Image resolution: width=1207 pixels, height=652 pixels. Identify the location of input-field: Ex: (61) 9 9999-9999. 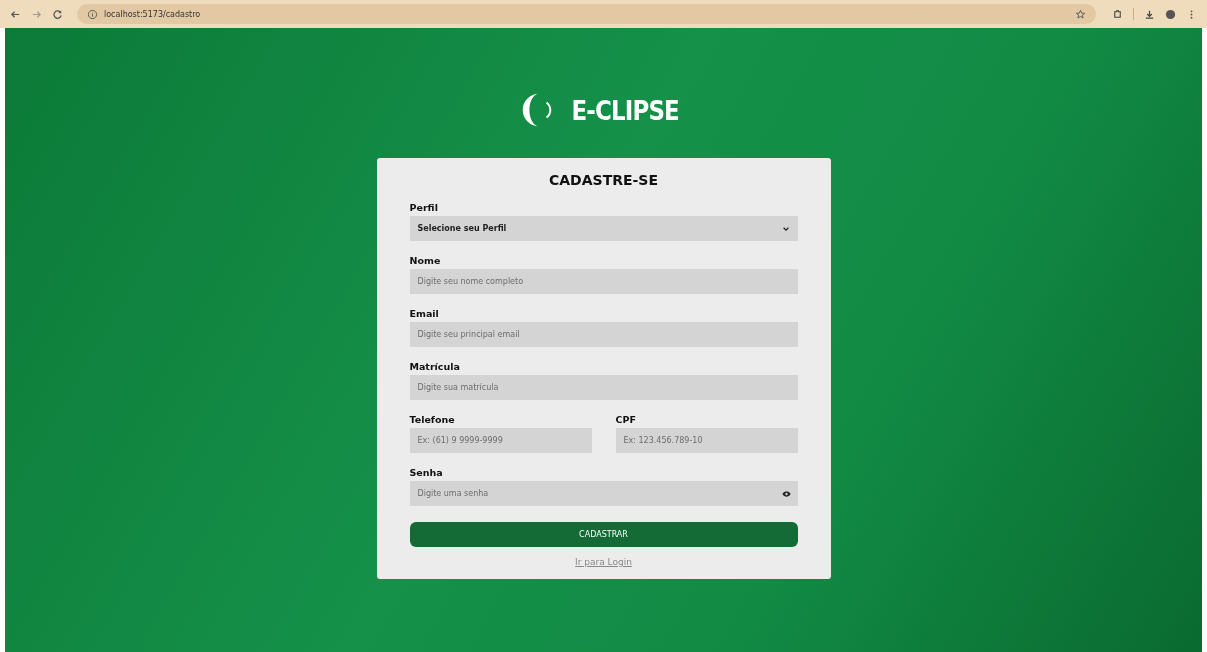
(500, 440).